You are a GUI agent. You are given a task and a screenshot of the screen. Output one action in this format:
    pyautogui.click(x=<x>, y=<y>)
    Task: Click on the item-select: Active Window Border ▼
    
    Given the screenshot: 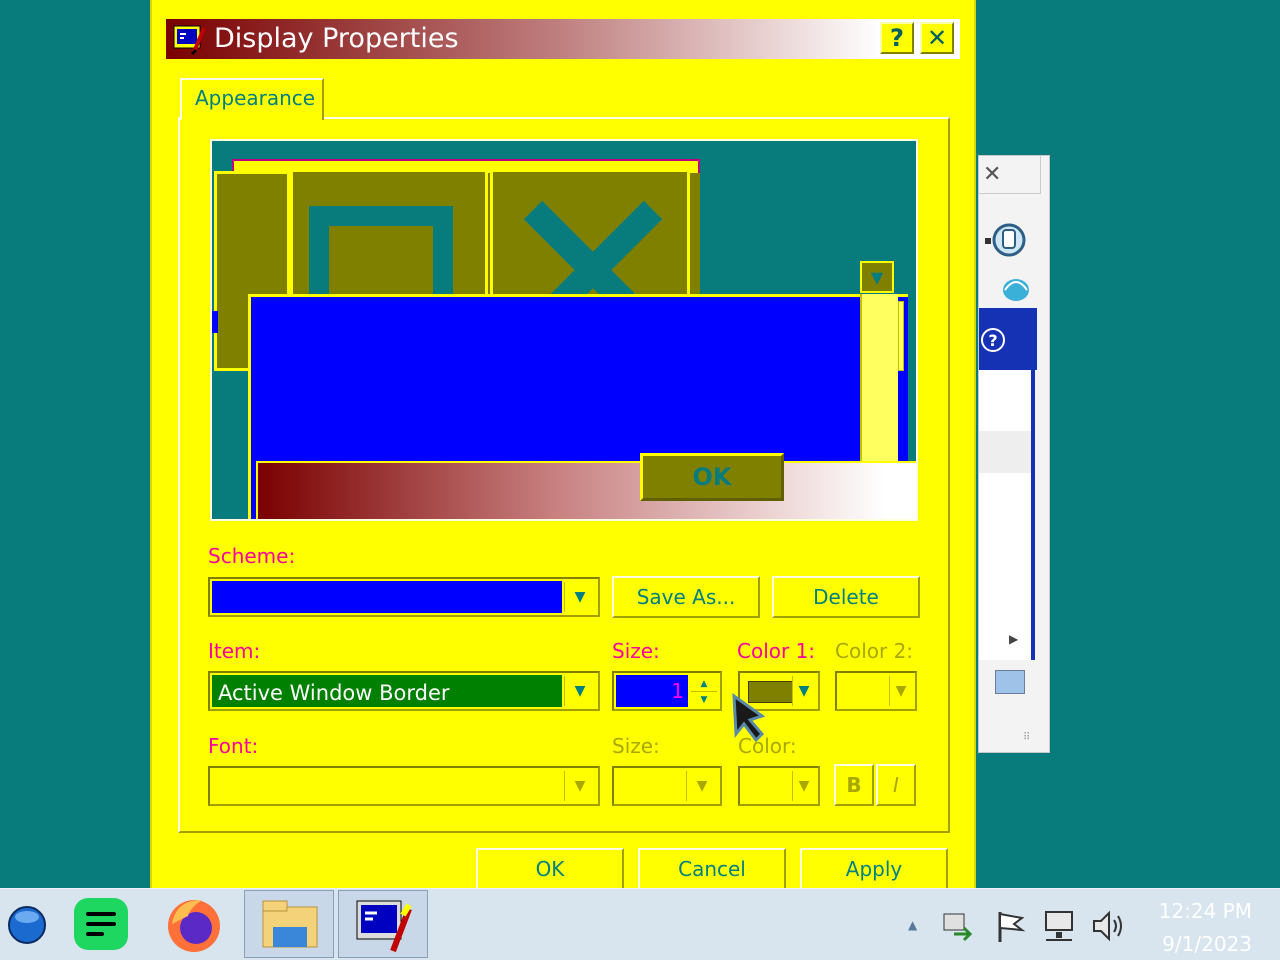 What is the action you would take?
    pyautogui.click(x=404, y=691)
    